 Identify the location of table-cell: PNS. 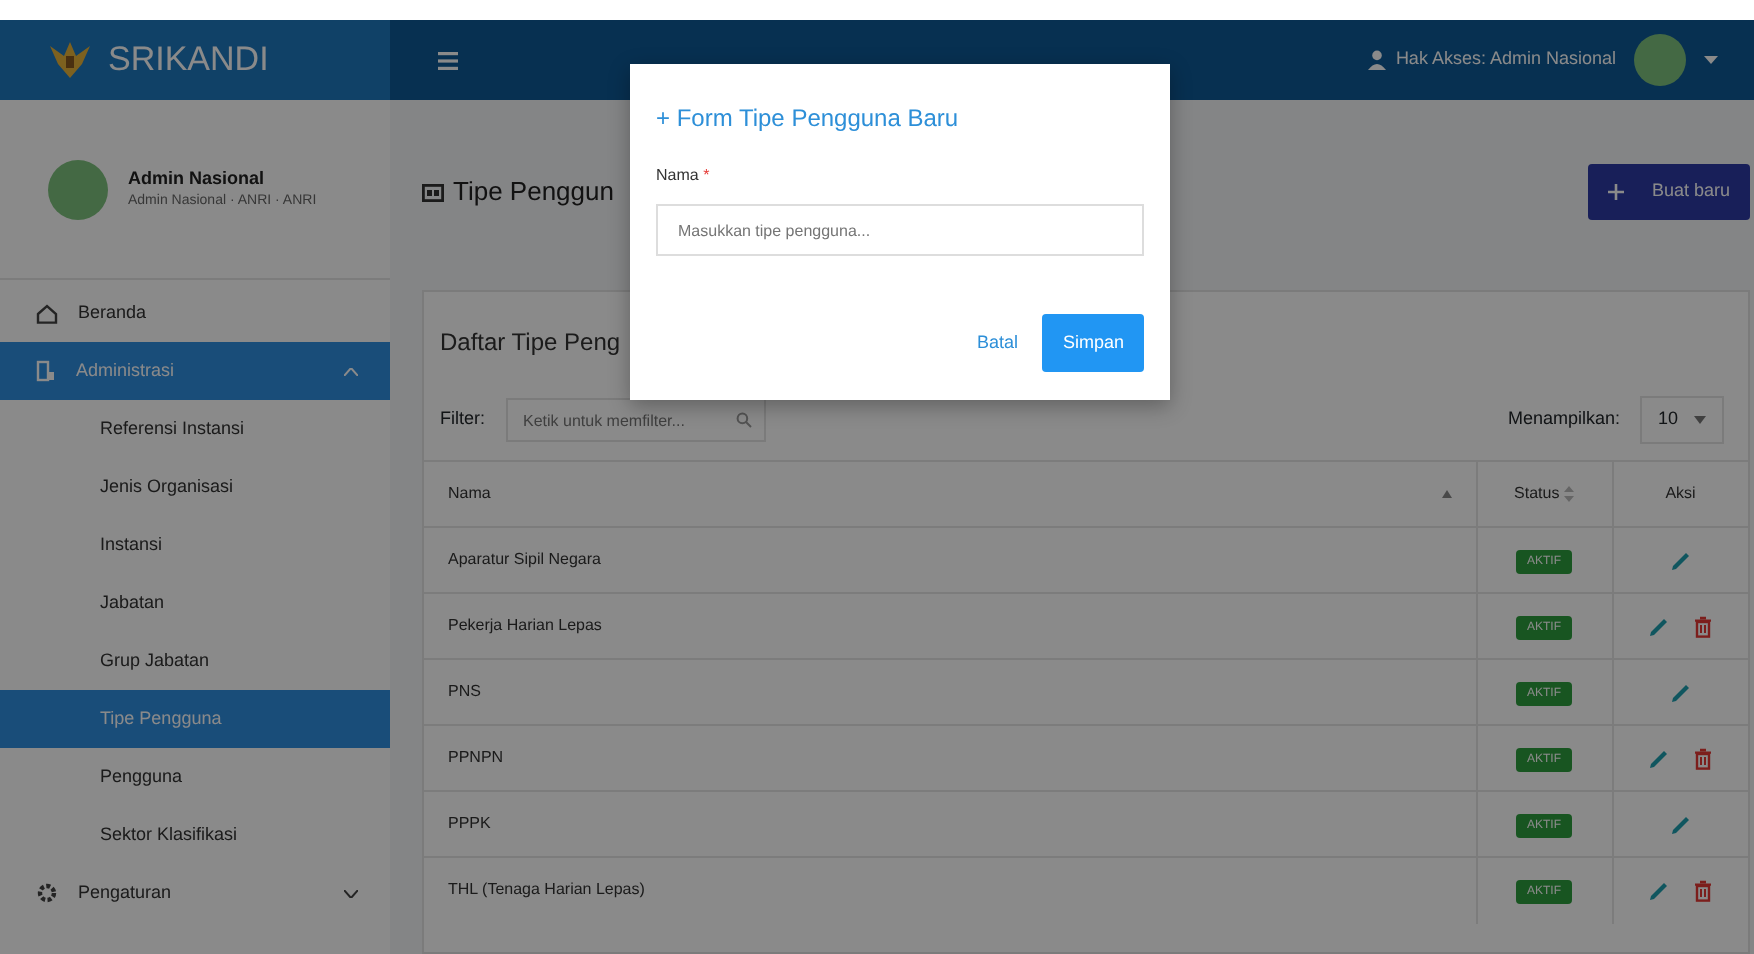
(950, 692).